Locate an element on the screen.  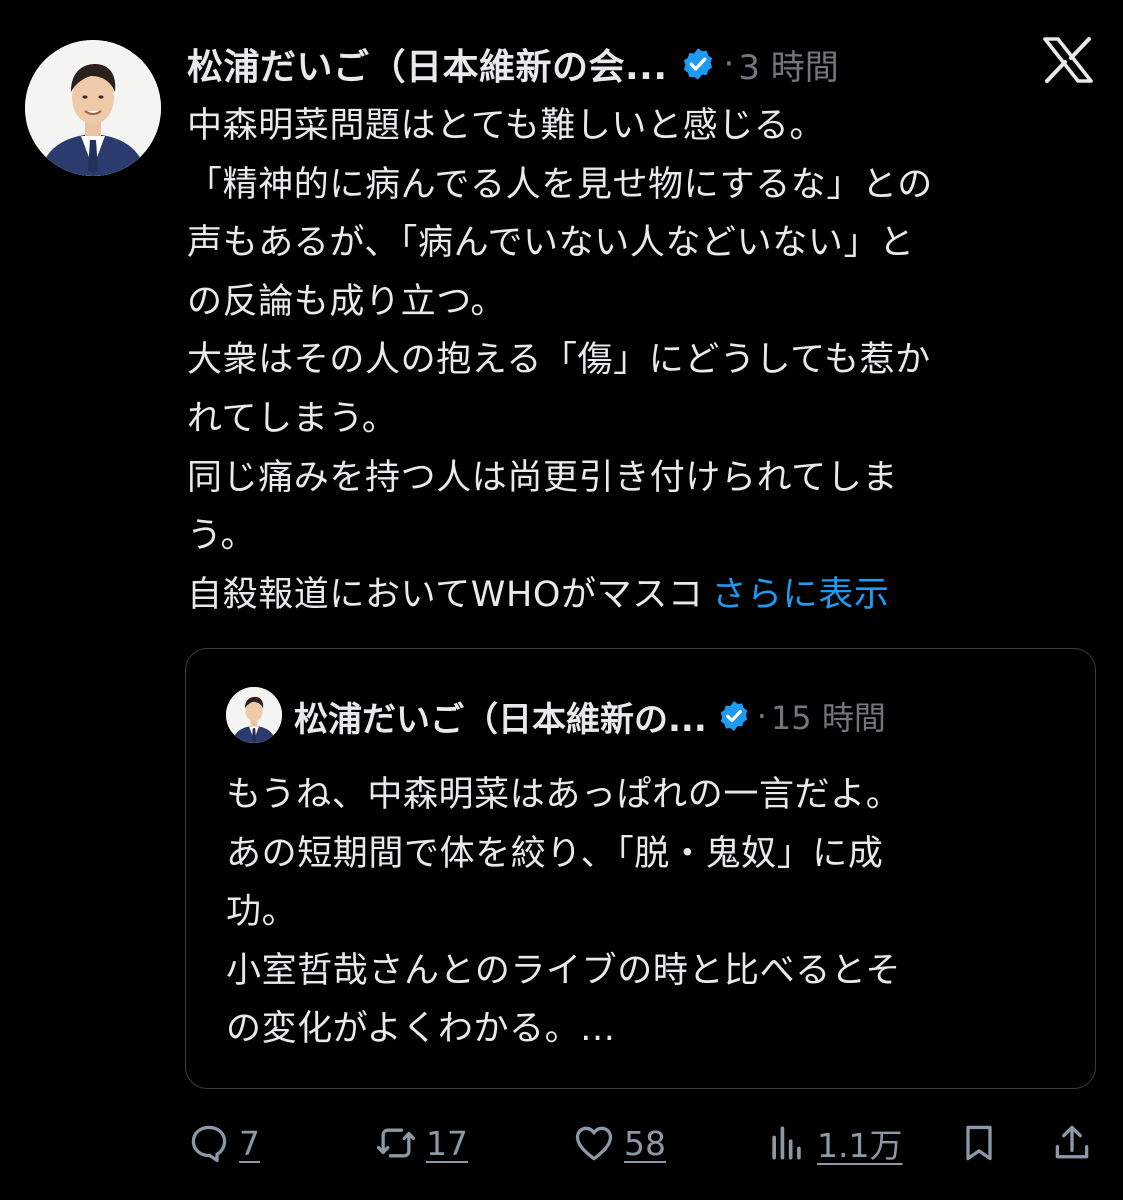
post-body-line: 自殺報道においてWHOがマスコ is located at coordinates (445, 594).